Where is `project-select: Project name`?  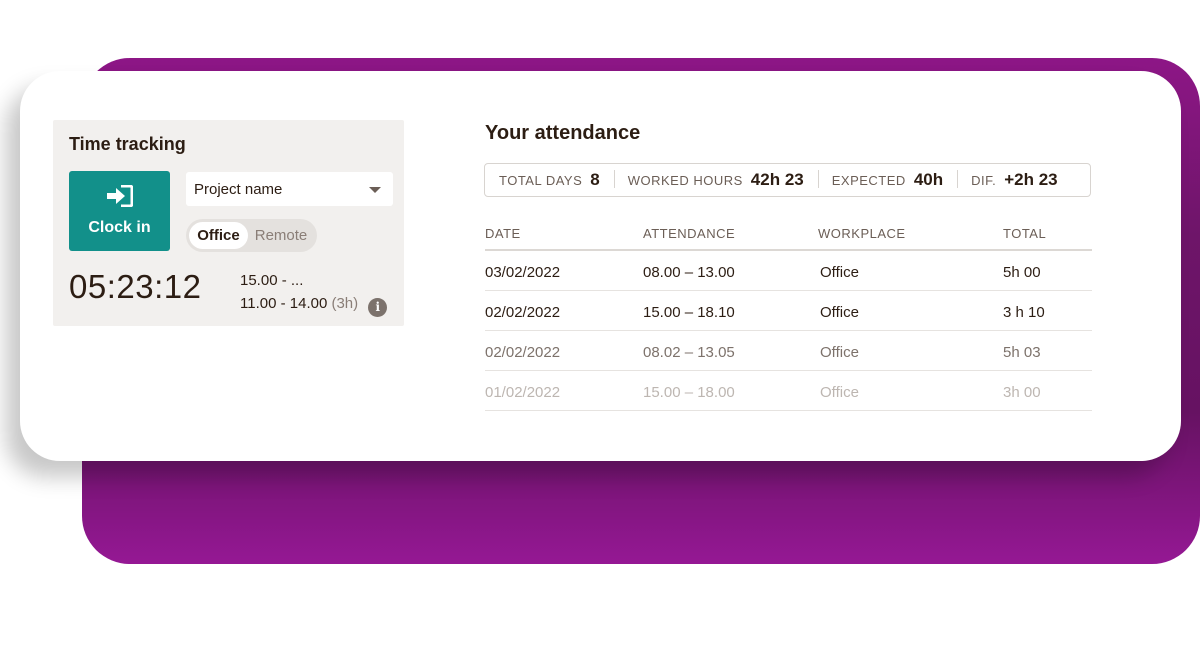 project-select: Project name is located at coordinates (289, 189).